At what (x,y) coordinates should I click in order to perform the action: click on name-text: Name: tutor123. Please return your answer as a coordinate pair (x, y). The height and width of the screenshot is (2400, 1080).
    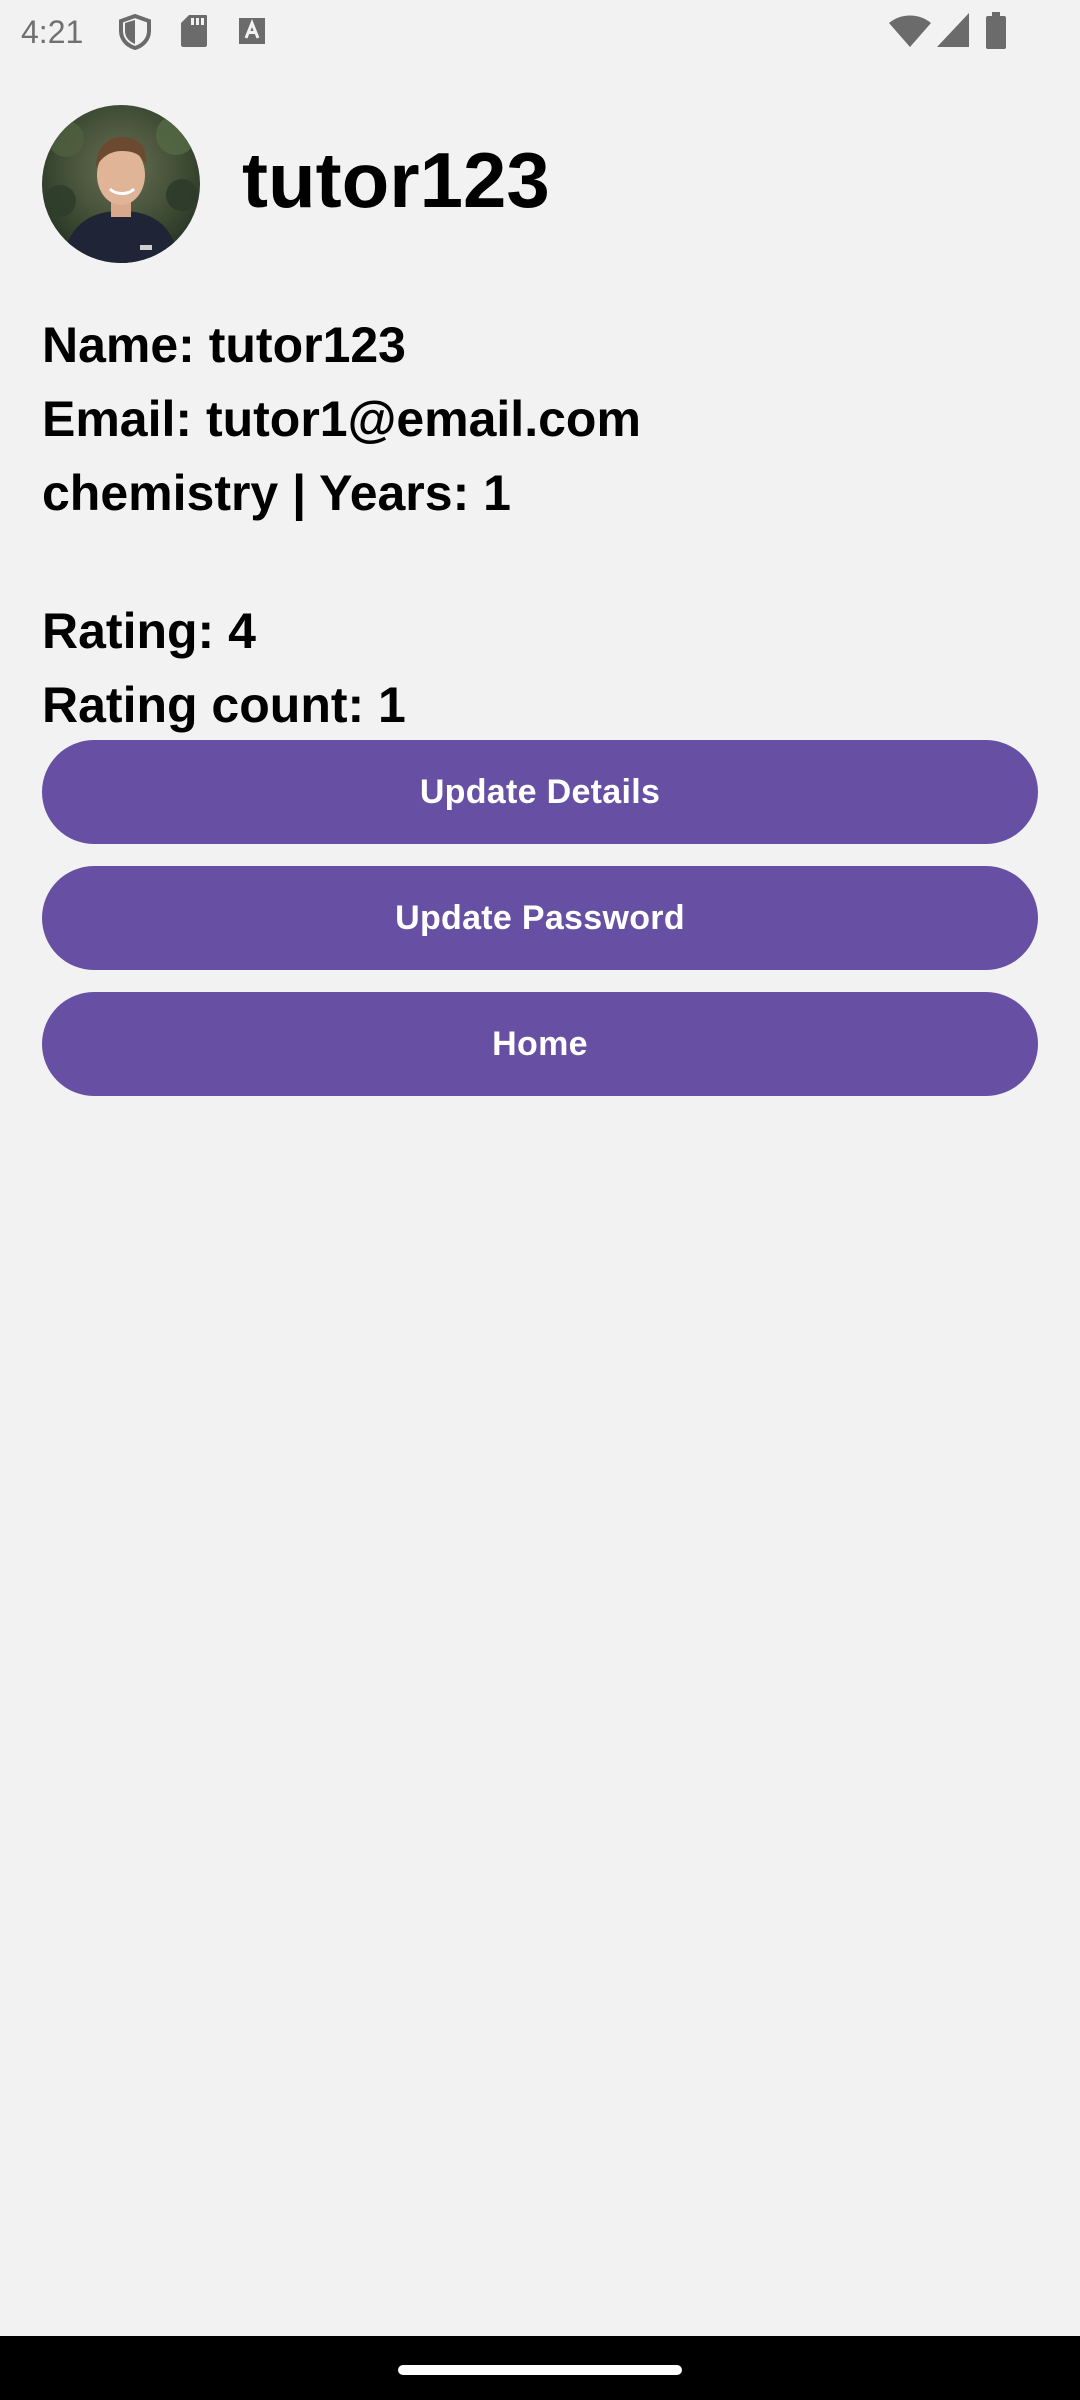
    Looking at the image, I should click on (224, 345).